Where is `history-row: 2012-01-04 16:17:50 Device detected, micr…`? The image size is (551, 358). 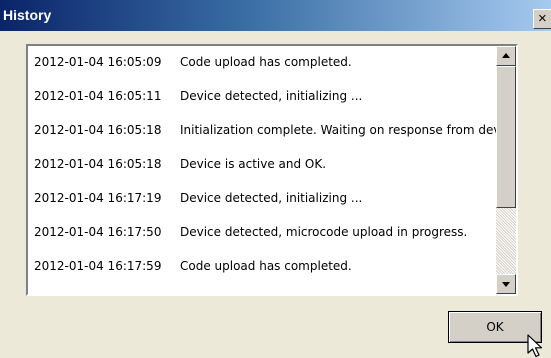 history-row: 2012-01-04 16:17:50 Device detected, micr… is located at coordinates (262, 233).